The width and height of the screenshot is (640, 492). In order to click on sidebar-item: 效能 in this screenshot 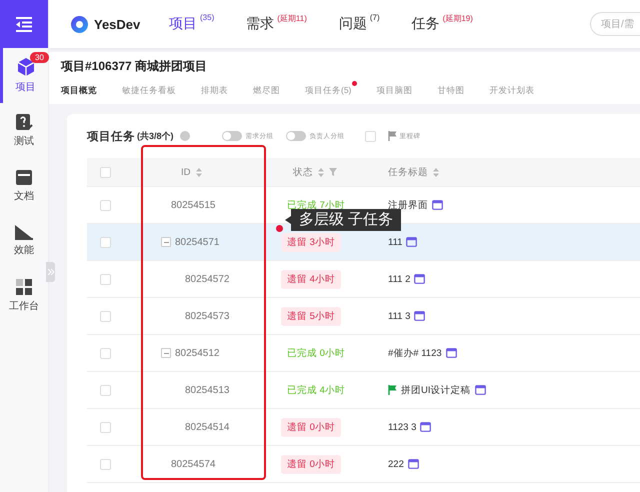, I will do `click(24, 240)`.